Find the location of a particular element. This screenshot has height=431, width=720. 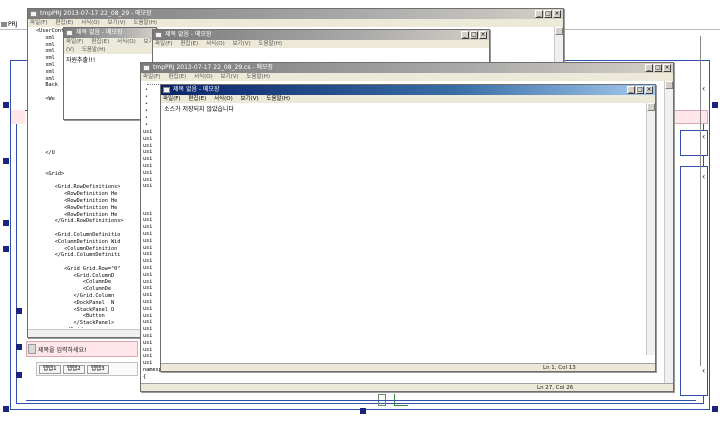

window-title: tmpPRJ 2013-07-17 22_08_29 - 메모장 is located at coordinates (96, 13).